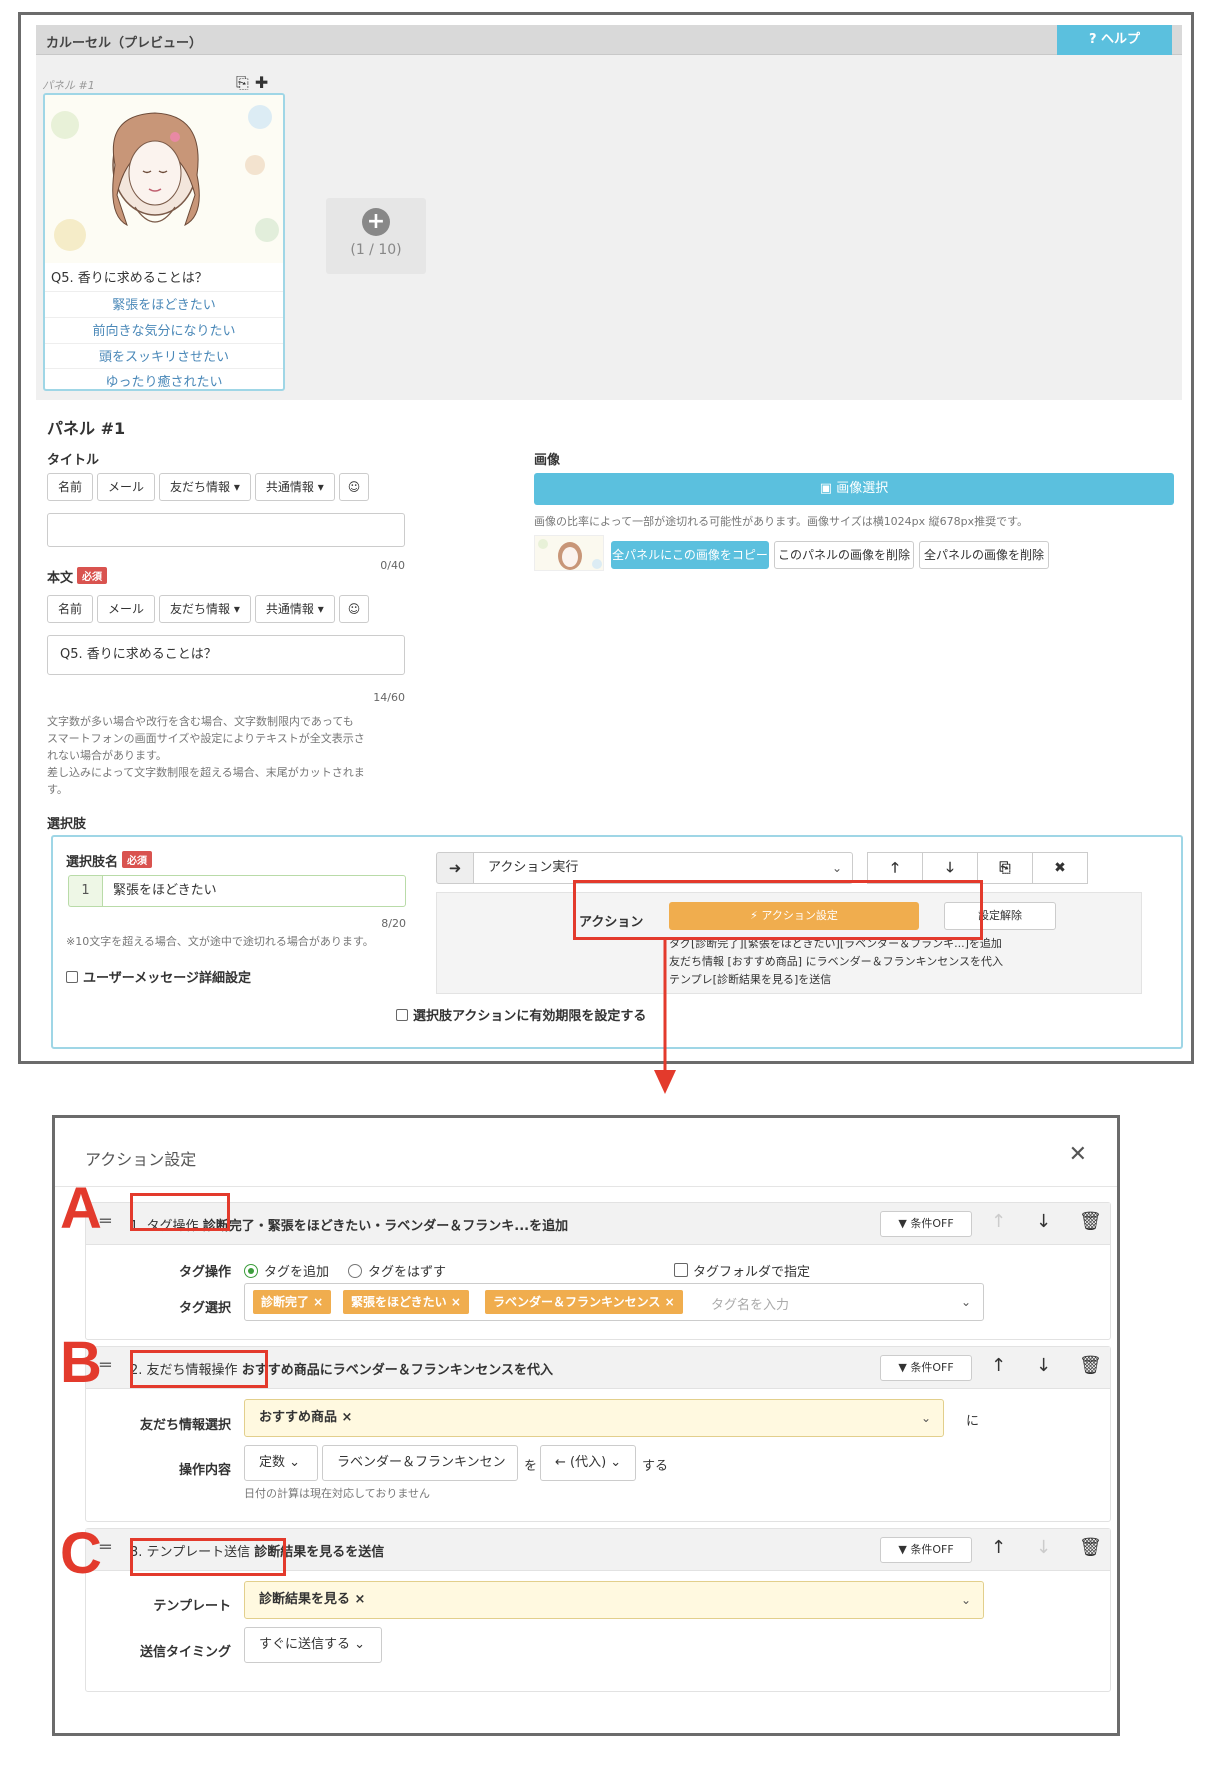 The height and width of the screenshot is (1766, 1210). What do you see at coordinates (778, 910) in the screenshot?
I see `highlight-action-box` at bounding box center [778, 910].